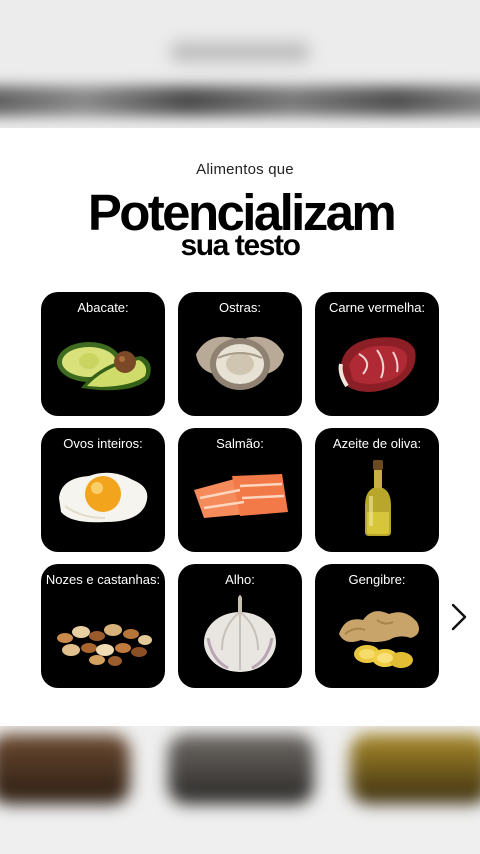 The image size is (480, 854). What do you see at coordinates (378, 498) in the screenshot?
I see `olive-oil-bottle-icon` at bounding box center [378, 498].